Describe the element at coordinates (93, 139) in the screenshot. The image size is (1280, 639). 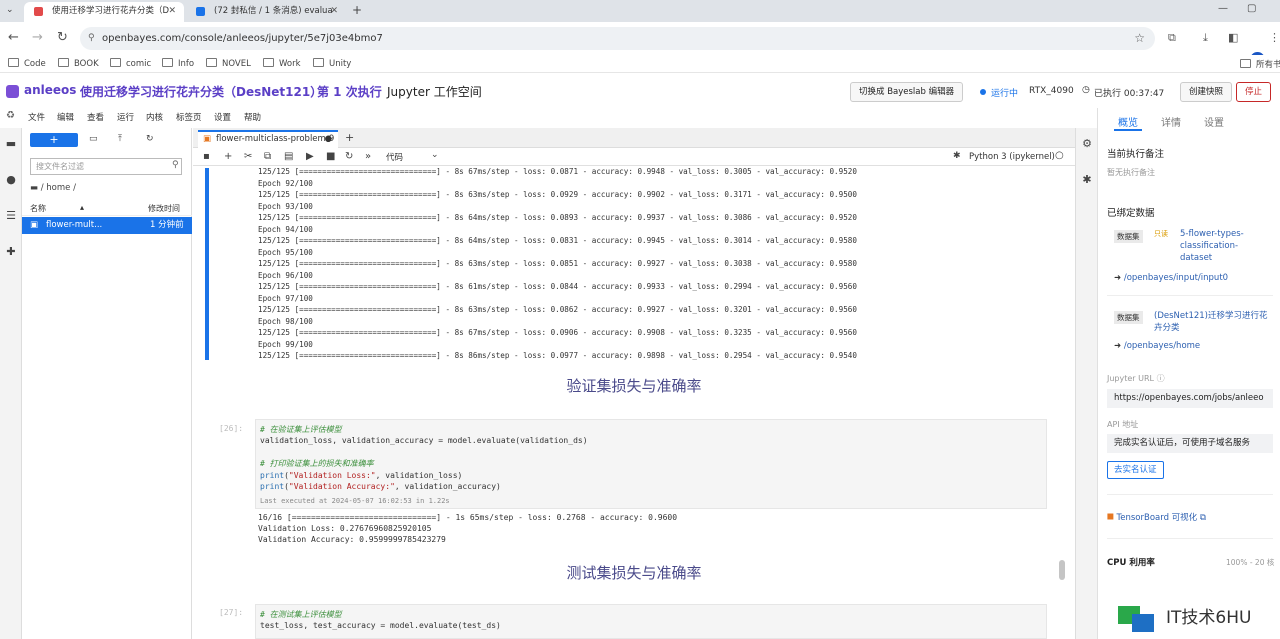
I see `new-folder-icon: ▭` at that location.